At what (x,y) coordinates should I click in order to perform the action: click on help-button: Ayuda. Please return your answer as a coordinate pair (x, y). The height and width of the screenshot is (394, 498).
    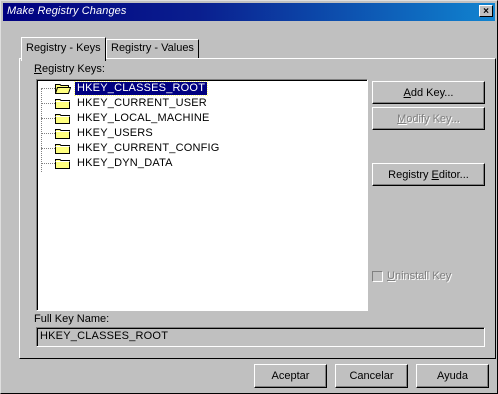
    Looking at the image, I should click on (452, 376).